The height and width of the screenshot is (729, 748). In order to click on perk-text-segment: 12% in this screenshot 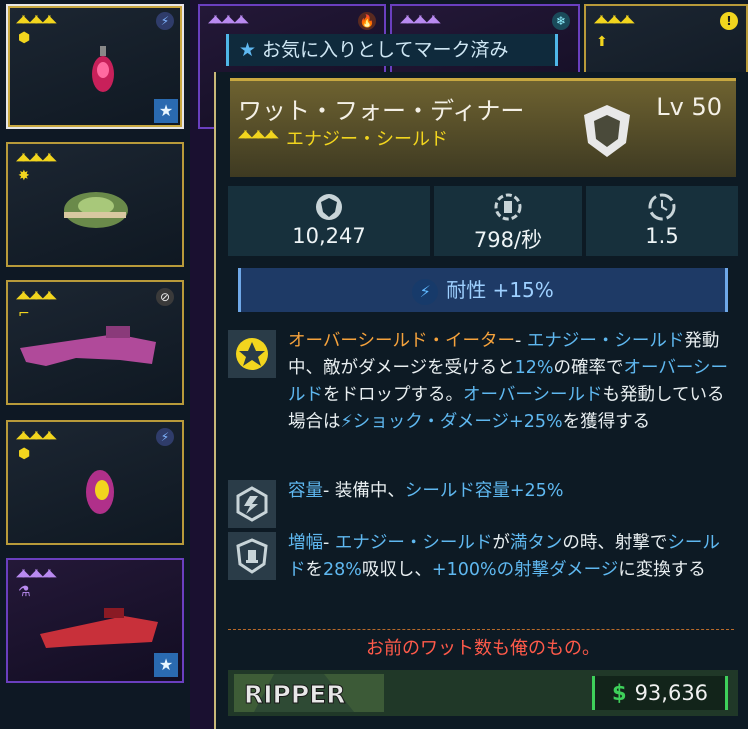, I will do `click(534, 368)`.